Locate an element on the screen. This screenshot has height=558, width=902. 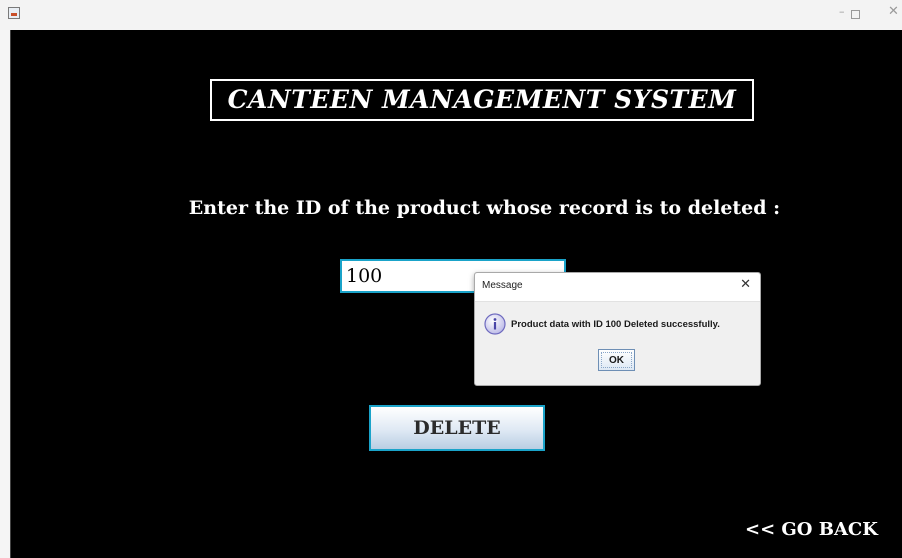
ok-button: OK is located at coordinates (616, 360).